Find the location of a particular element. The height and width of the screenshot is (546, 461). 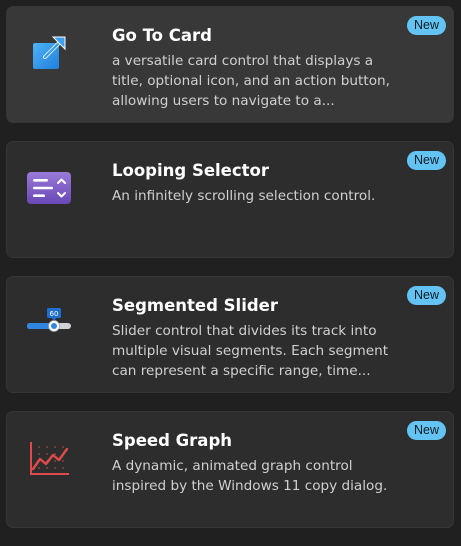

card-title: Speed Graph is located at coordinates (172, 440).